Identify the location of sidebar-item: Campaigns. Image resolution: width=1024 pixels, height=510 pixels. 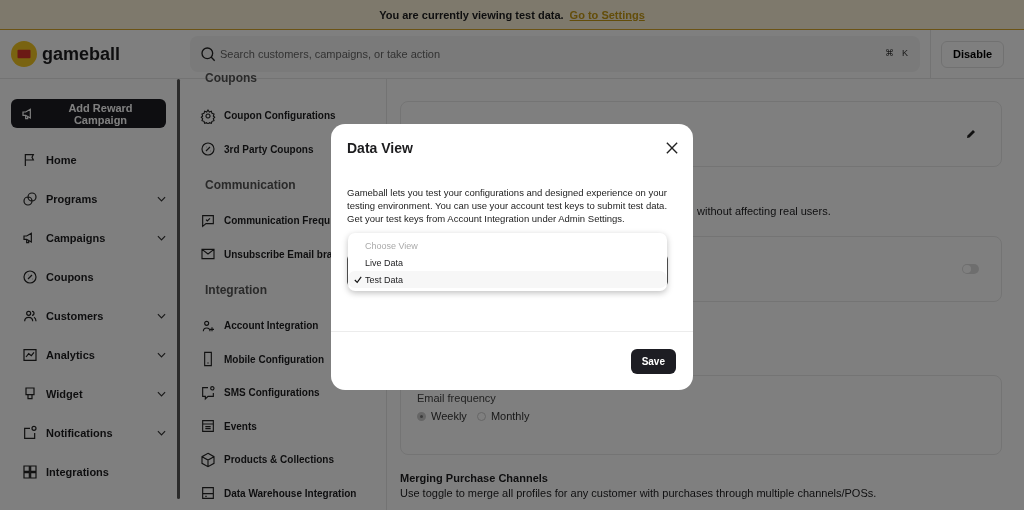
(88, 237).